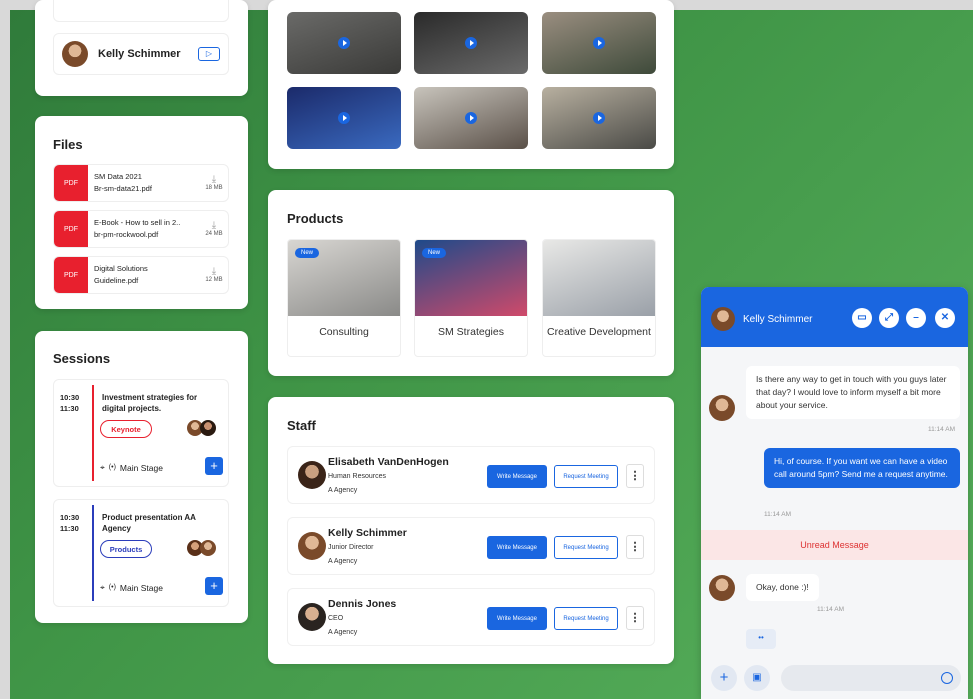 Image resolution: width=973 pixels, height=699 pixels. What do you see at coordinates (471, 298) in the screenshot?
I see `product-item: New SM Strategies` at bounding box center [471, 298].